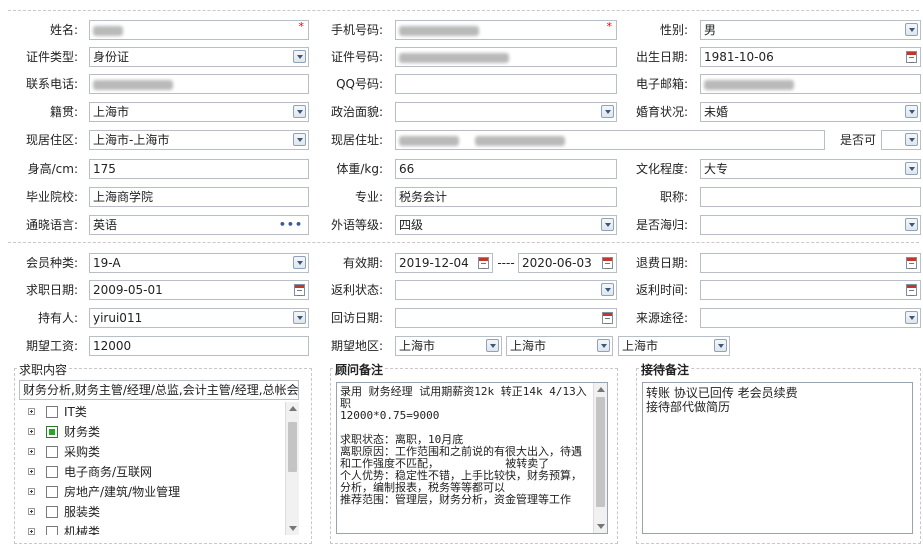 This screenshot has height=546, width=923. I want to click on weight-label: 体重/kg:, so click(359, 169).